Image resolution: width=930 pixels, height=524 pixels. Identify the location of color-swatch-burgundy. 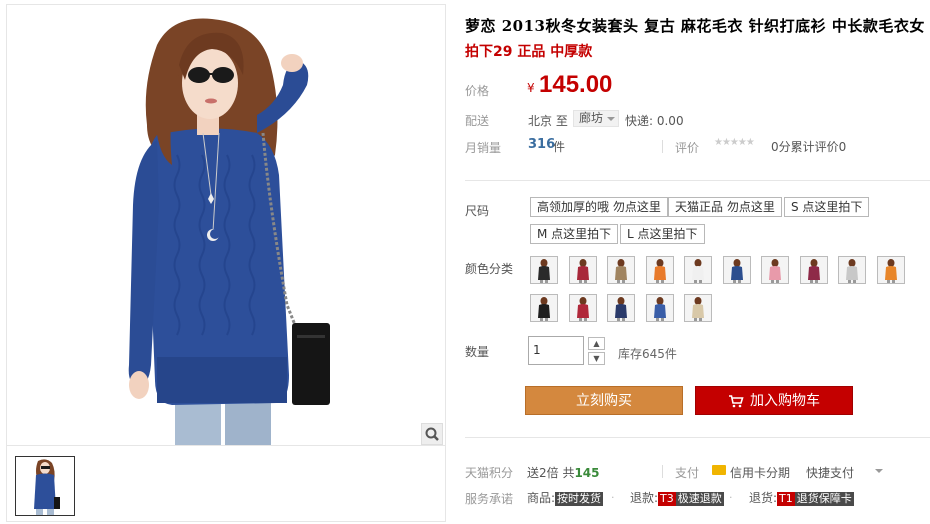
(813, 270).